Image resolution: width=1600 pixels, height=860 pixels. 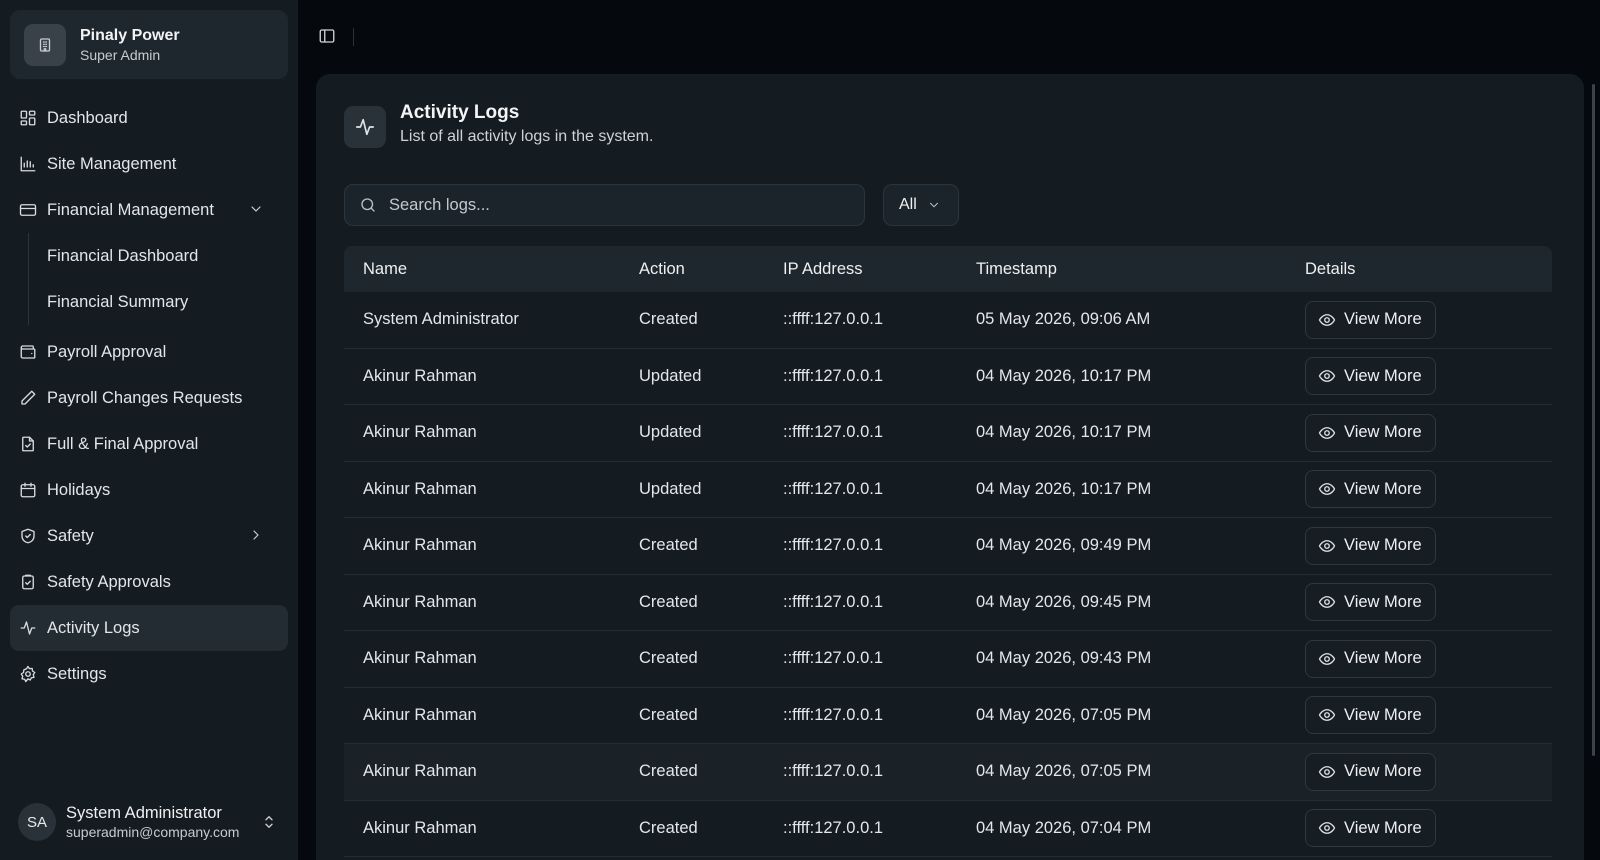 I want to click on sidebar-item-label: Holidays, so click(x=79, y=489).